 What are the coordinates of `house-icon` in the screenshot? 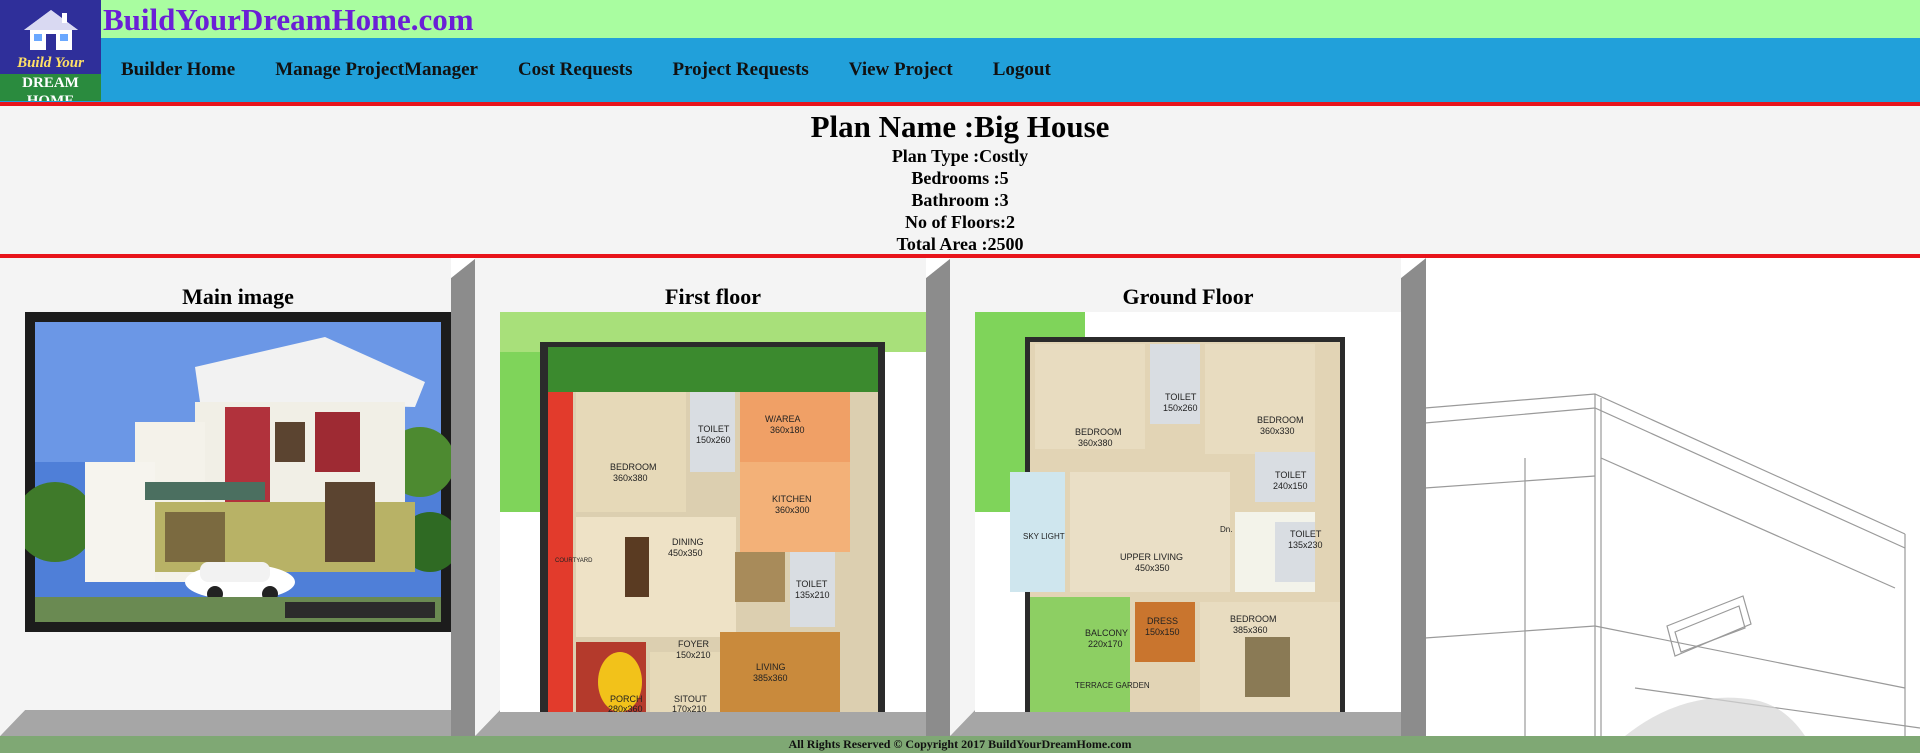 It's located at (51, 30).